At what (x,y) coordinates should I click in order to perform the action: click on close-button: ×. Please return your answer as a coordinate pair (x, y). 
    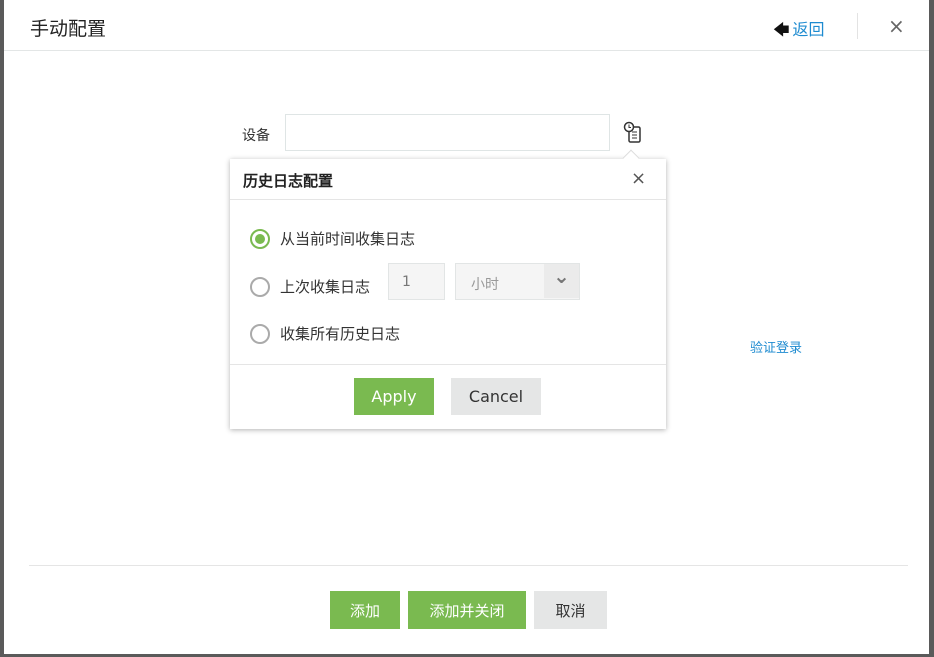
    Looking at the image, I should click on (896, 26).